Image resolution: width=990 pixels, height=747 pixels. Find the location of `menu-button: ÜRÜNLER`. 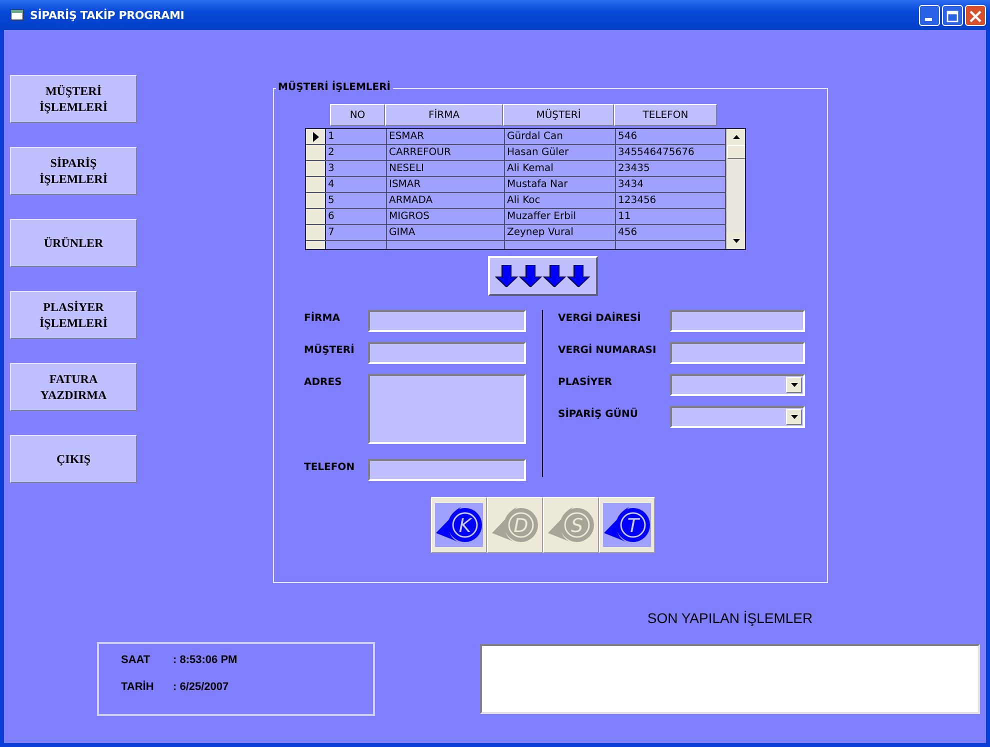

menu-button: ÜRÜNLER is located at coordinates (73, 243).